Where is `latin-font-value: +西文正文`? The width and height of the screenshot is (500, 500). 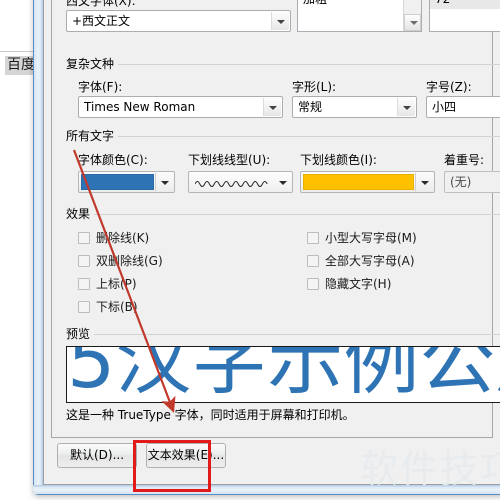
latin-font-value: +西文正文 is located at coordinates (101, 21).